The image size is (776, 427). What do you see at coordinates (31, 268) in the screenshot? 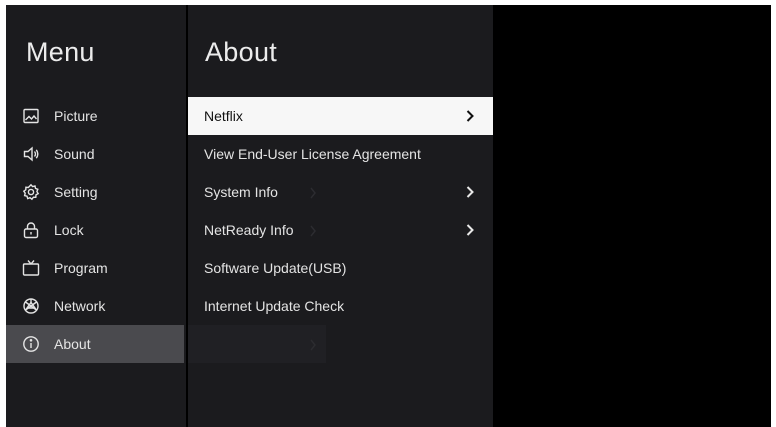
I see `tv-icon` at bounding box center [31, 268].